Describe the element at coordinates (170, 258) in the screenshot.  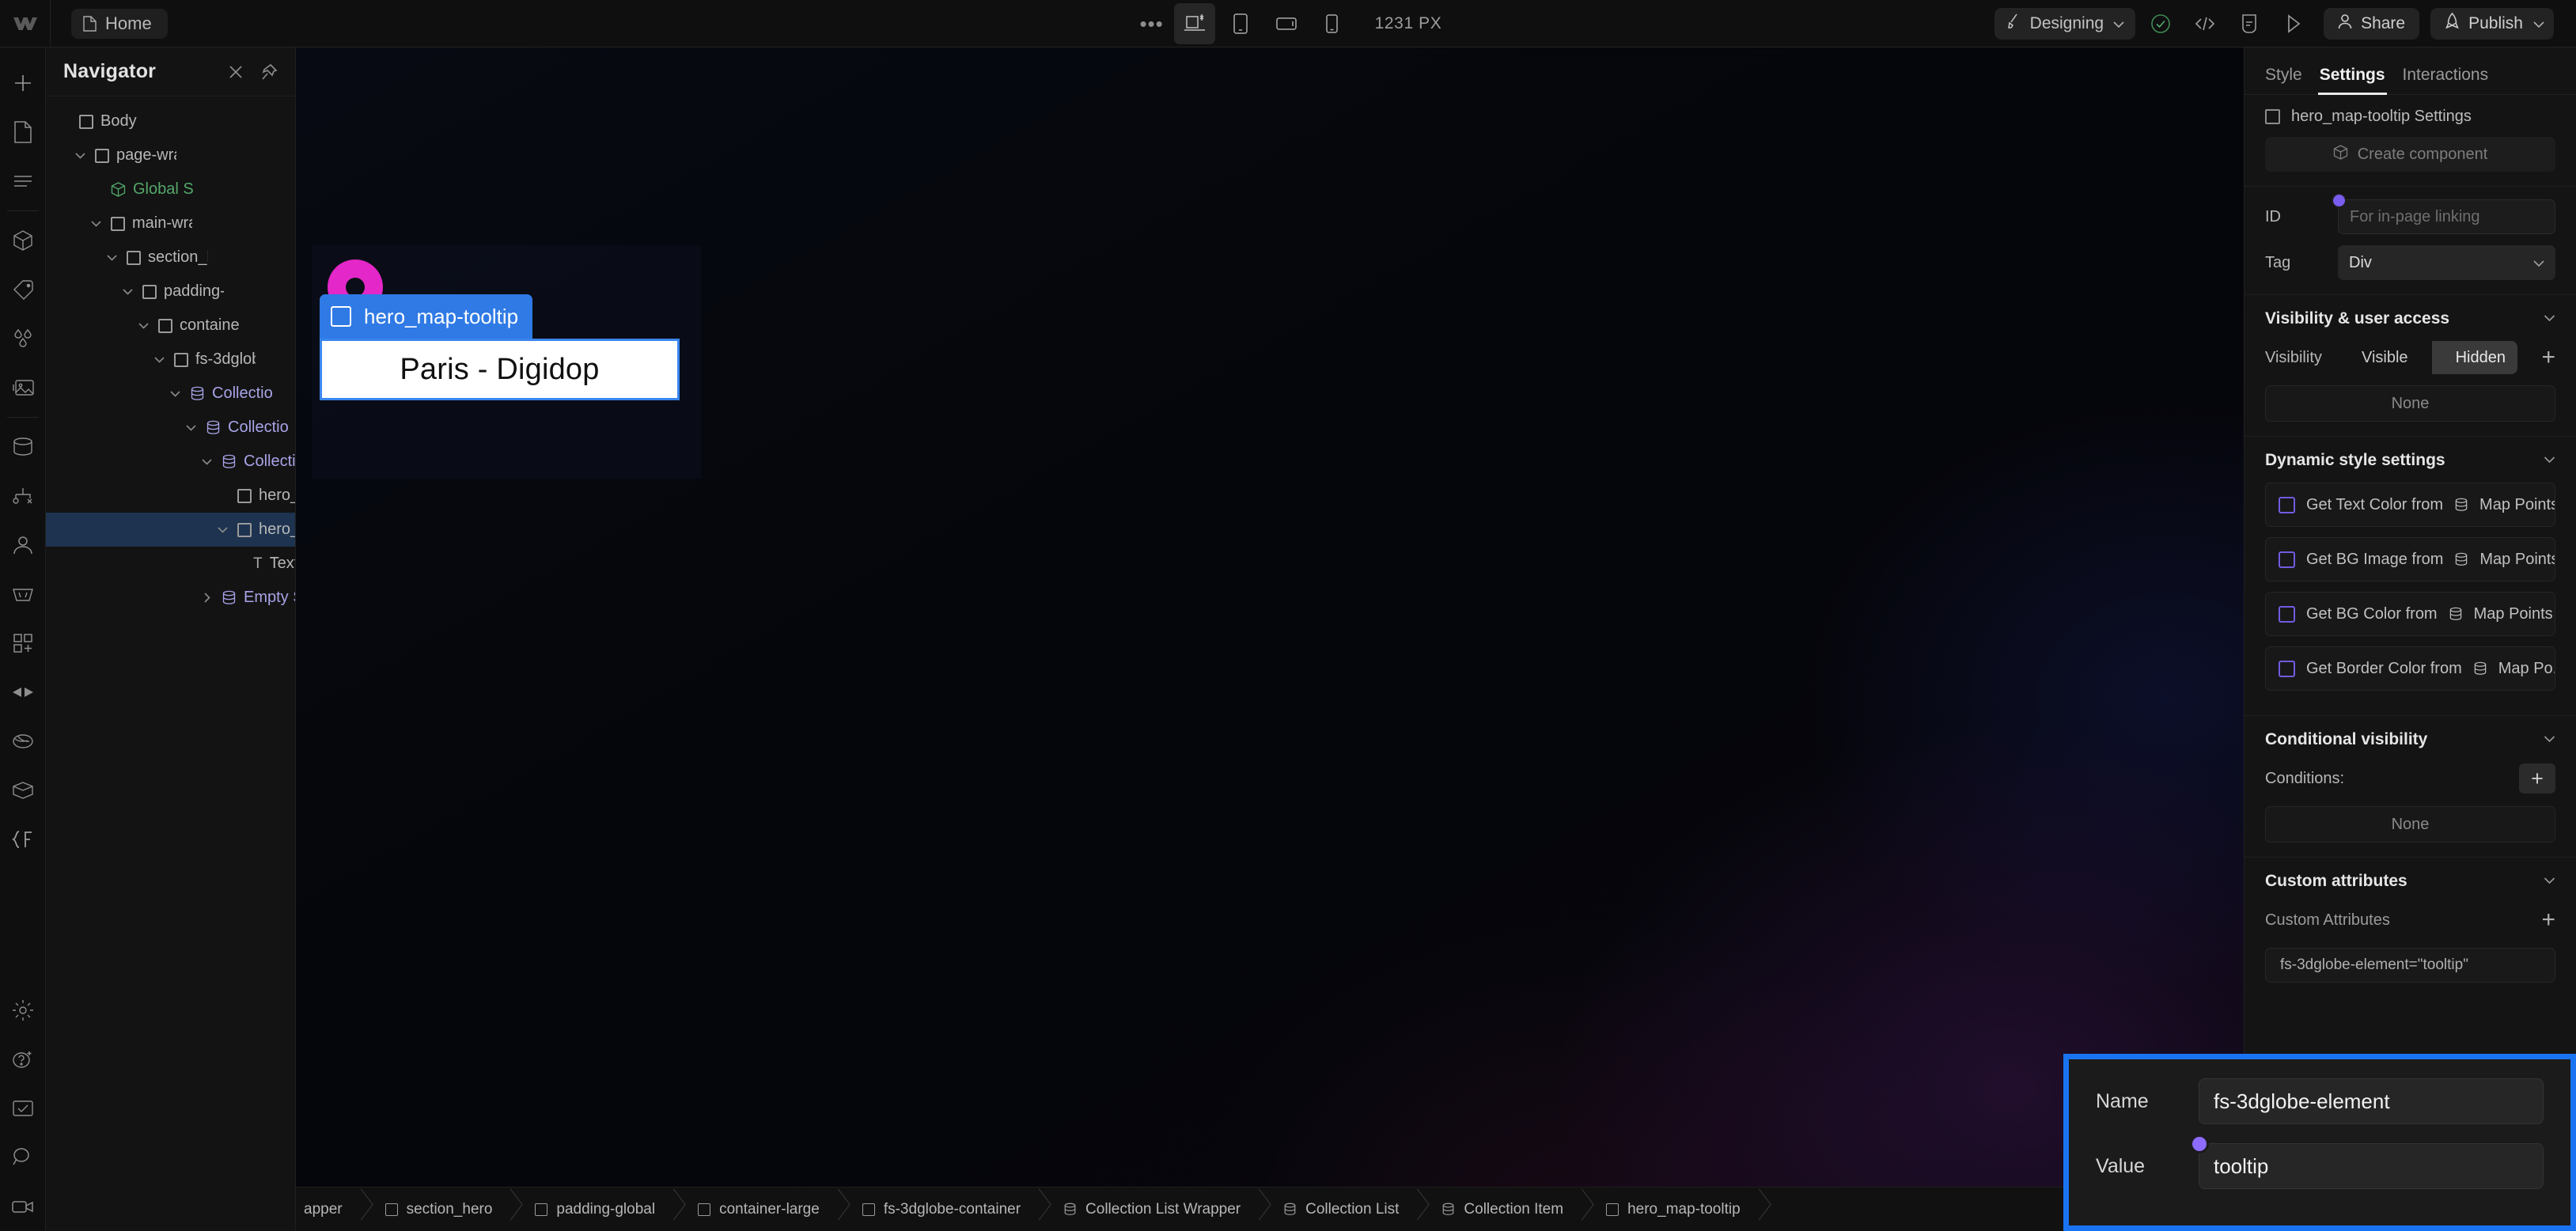
I see `navigator-item: section_hero` at that location.